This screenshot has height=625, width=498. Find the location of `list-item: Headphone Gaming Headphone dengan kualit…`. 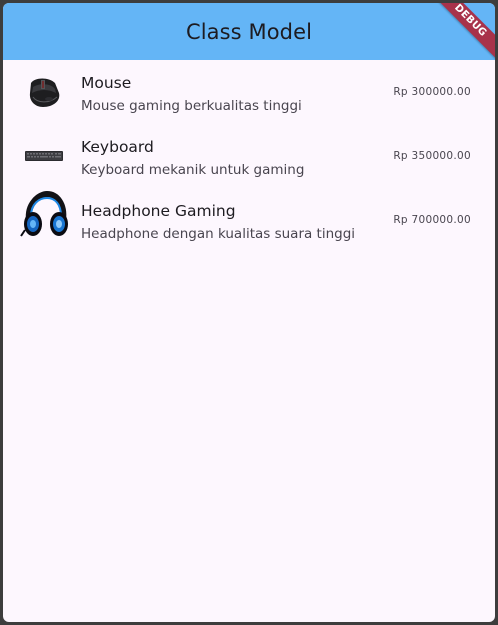

list-item: Headphone Gaming Headphone dengan kualit… is located at coordinates (249, 220).